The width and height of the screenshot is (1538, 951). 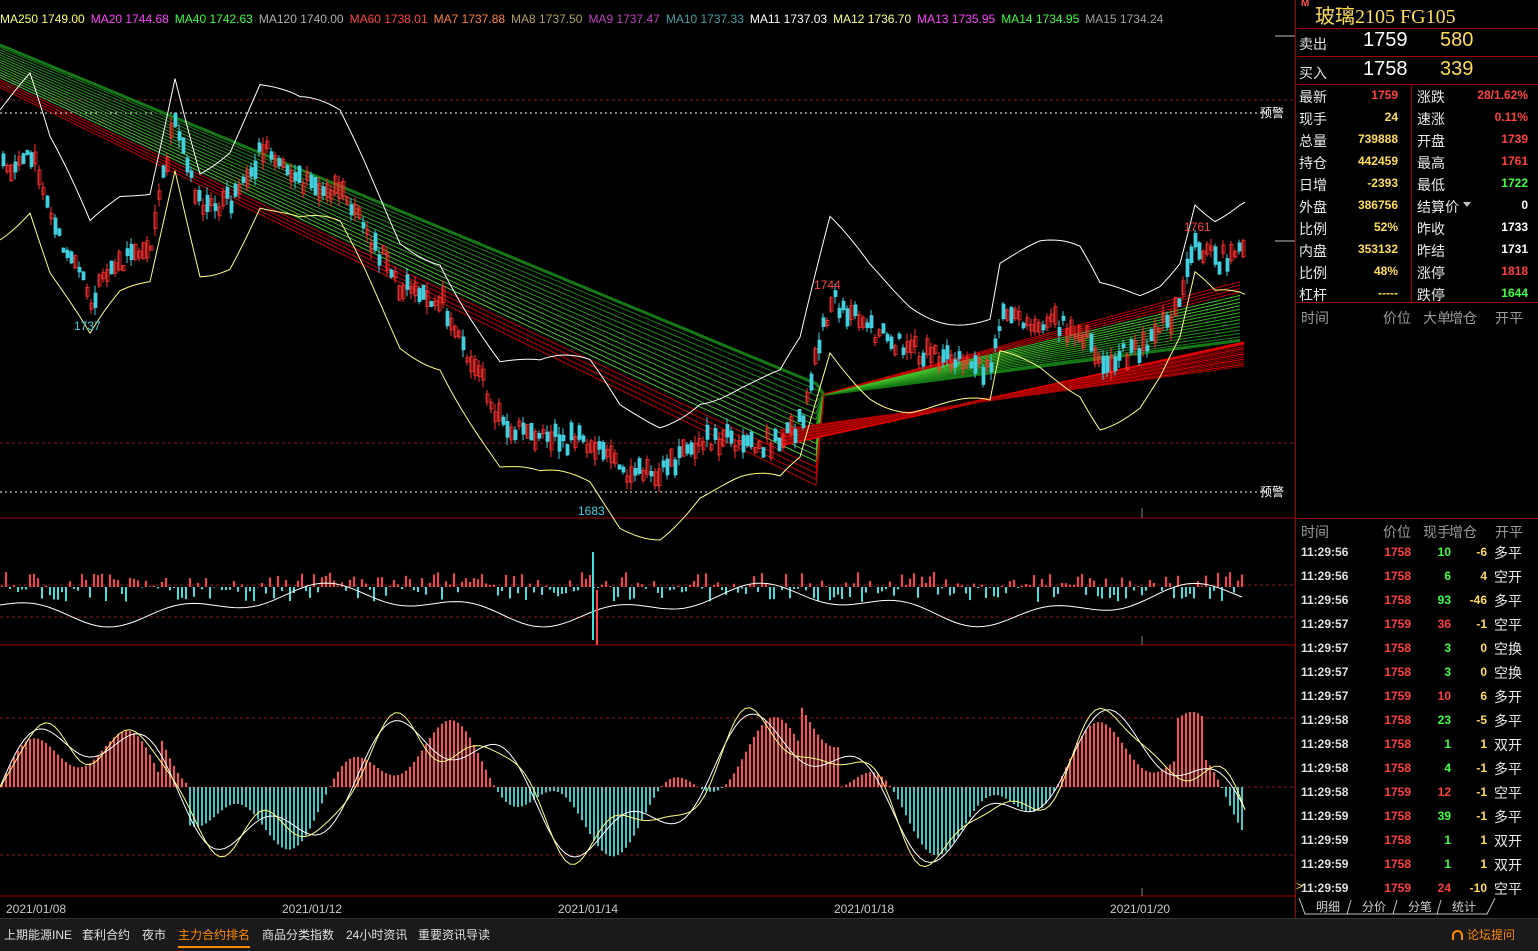 What do you see at coordinates (1483, 934) in the screenshot?
I see `forum-link: 论坛提问` at bounding box center [1483, 934].